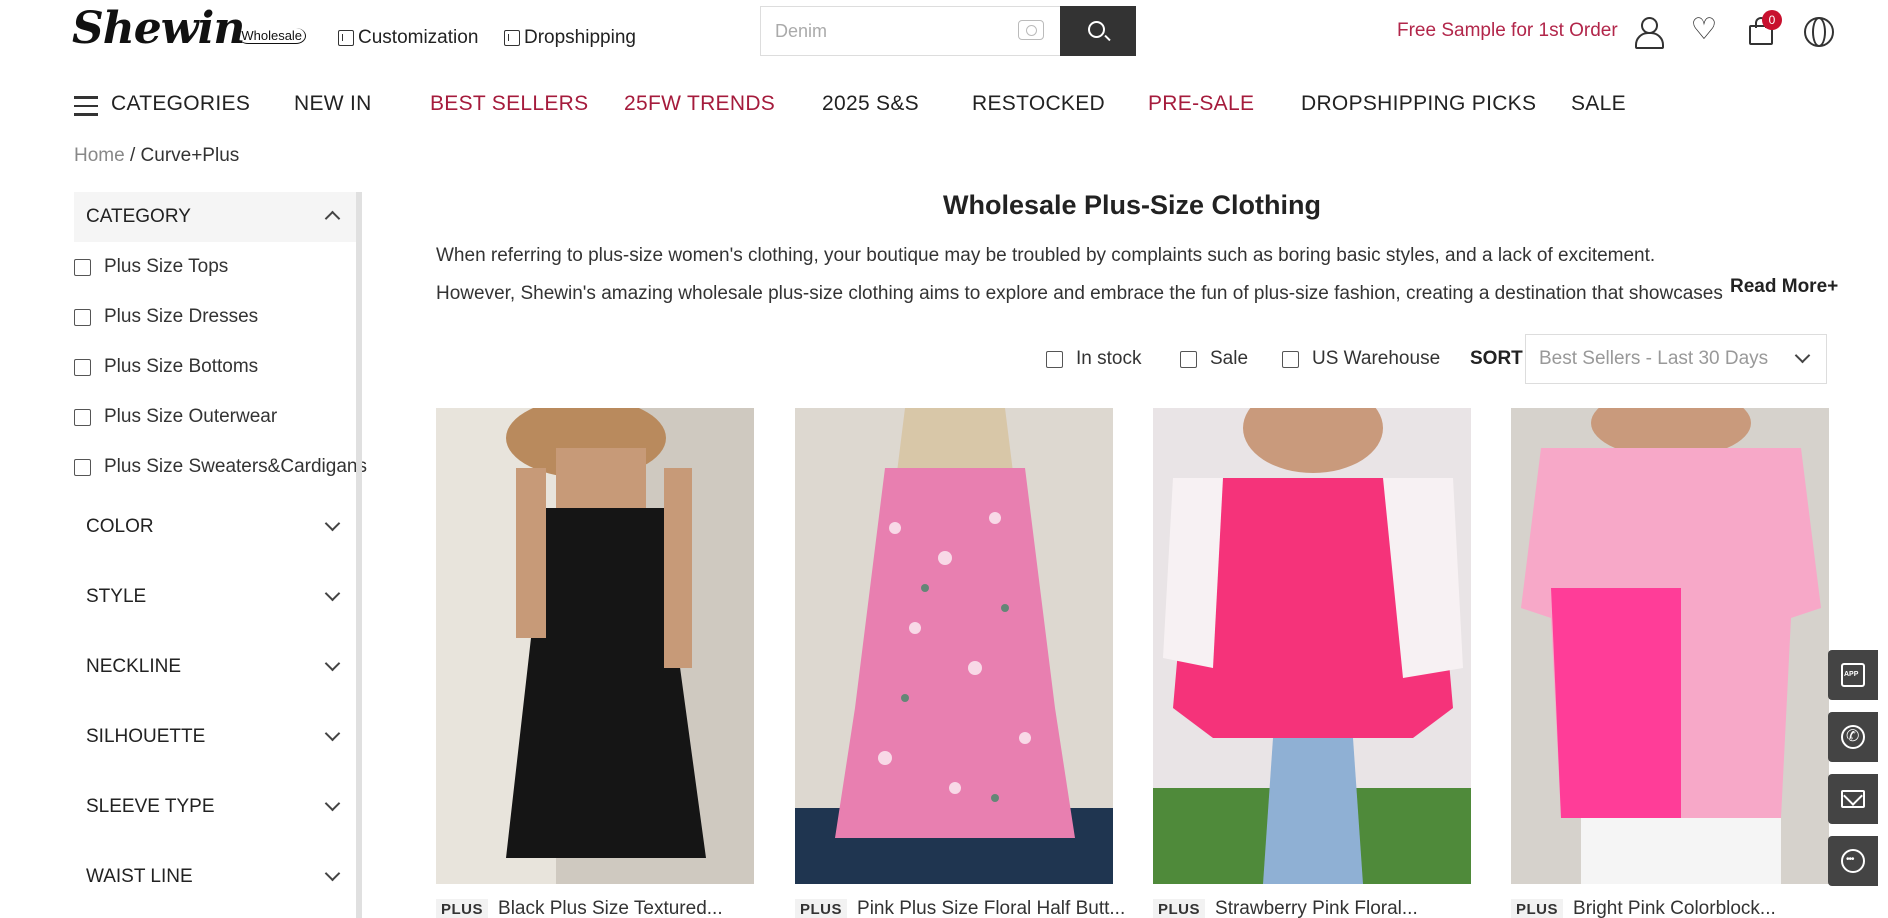 This screenshot has width=1888, height=918. I want to click on sort-select: Best Sellers - Last 30 Days, so click(1676, 359).